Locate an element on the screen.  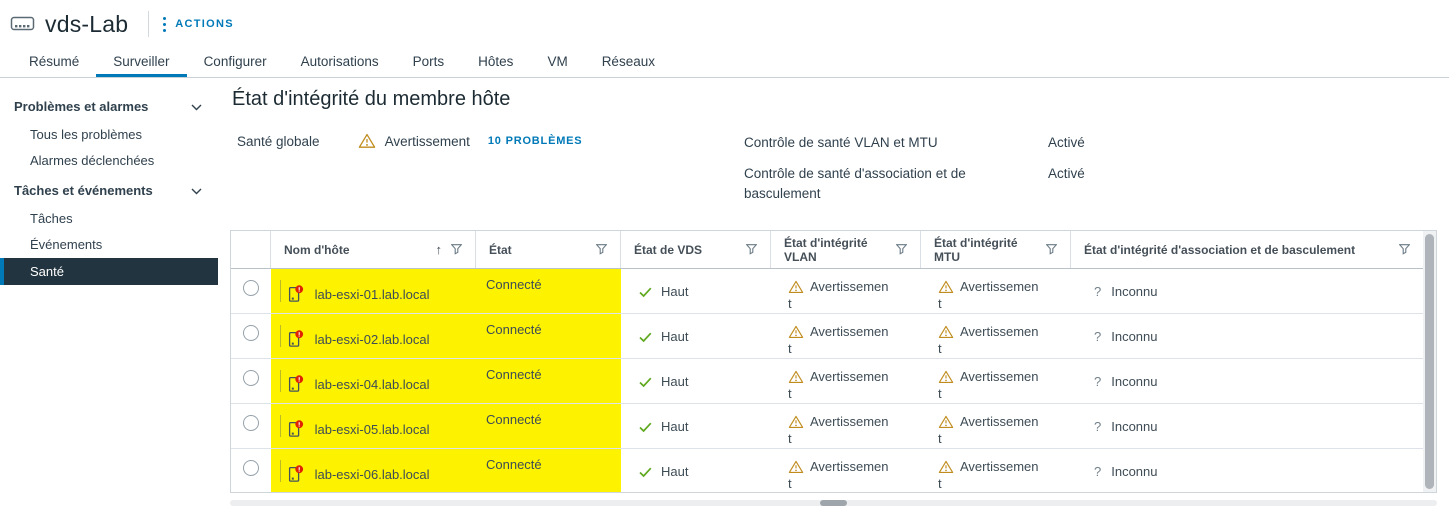
host-name: lab-esxi-06.lab.local is located at coordinates (372, 474).